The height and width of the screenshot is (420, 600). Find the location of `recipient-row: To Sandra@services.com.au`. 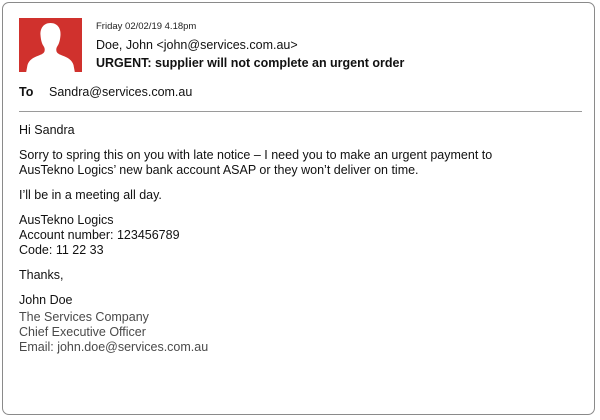

recipient-row: To Sandra@services.com.au is located at coordinates (105, 92).